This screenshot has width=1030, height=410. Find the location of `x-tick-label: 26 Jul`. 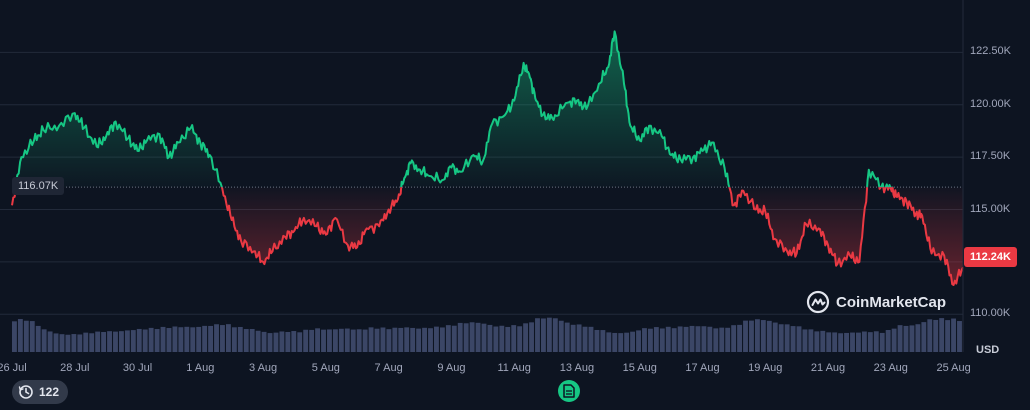

x-tick-label: 26 Jul is located at coordinates (13, 368).